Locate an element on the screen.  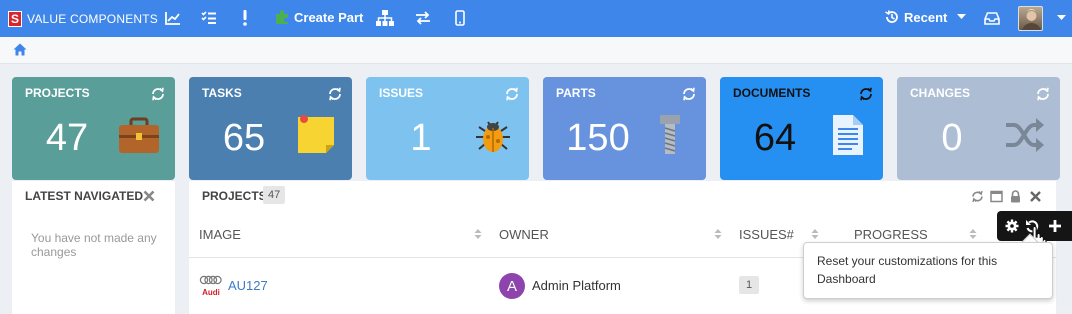
sitemap-icon is located at coordinates (385, 18).